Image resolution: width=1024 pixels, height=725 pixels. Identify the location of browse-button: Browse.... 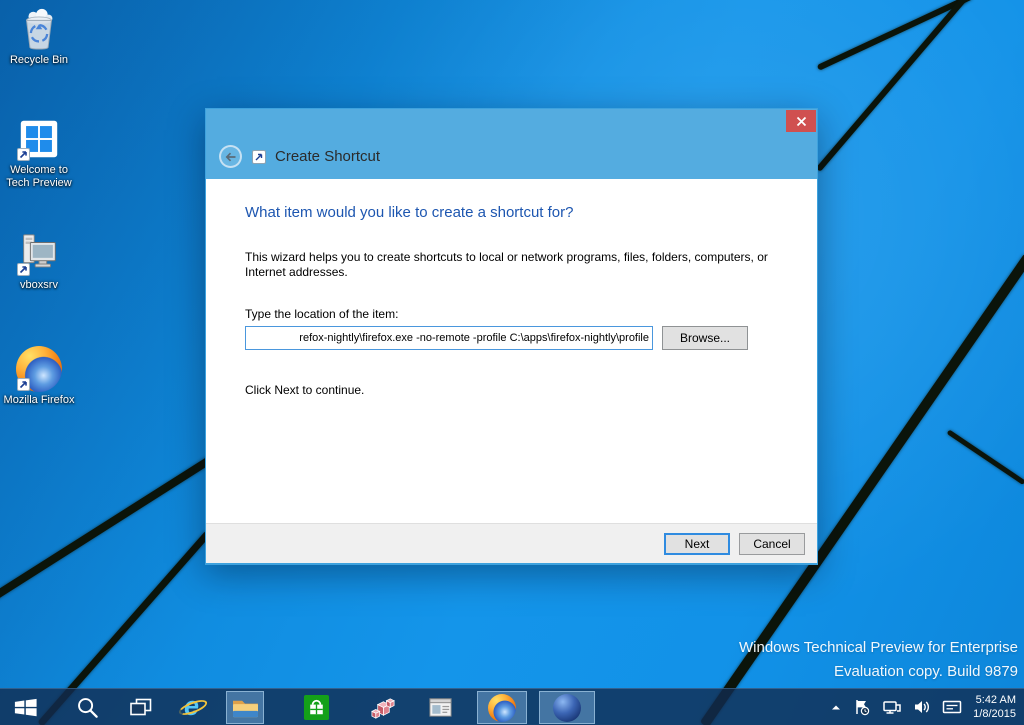
(705, 338).